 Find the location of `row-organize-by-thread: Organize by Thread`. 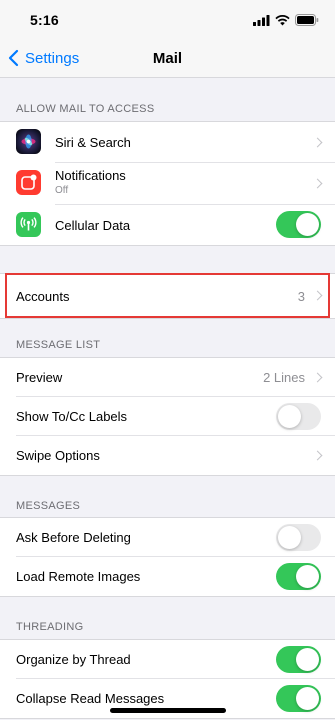

row-organize-by-thread: Organize by Thread is located at coordinates (167, 659).